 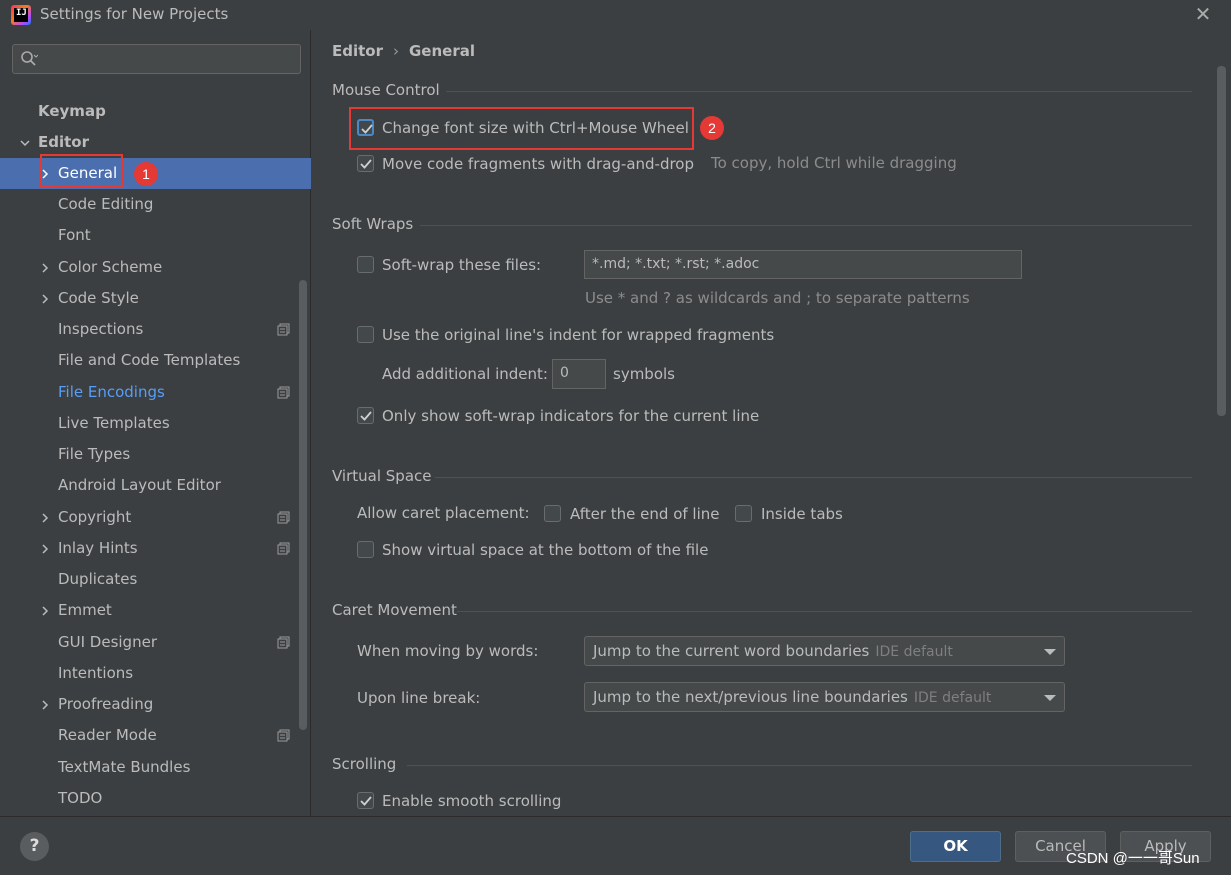 I want to click on sidebar-item-duplicates: Duplicates, so click(x=155, y=579).